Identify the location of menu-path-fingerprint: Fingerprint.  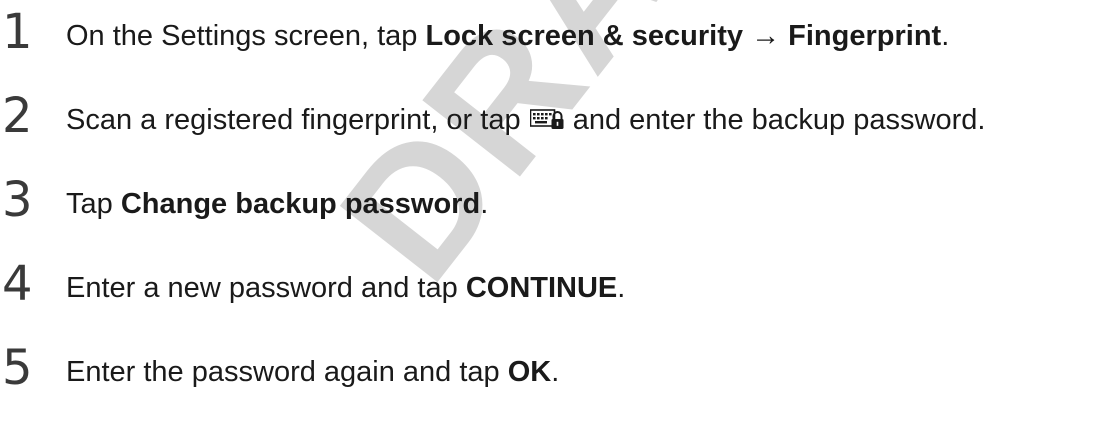
(865, 36).